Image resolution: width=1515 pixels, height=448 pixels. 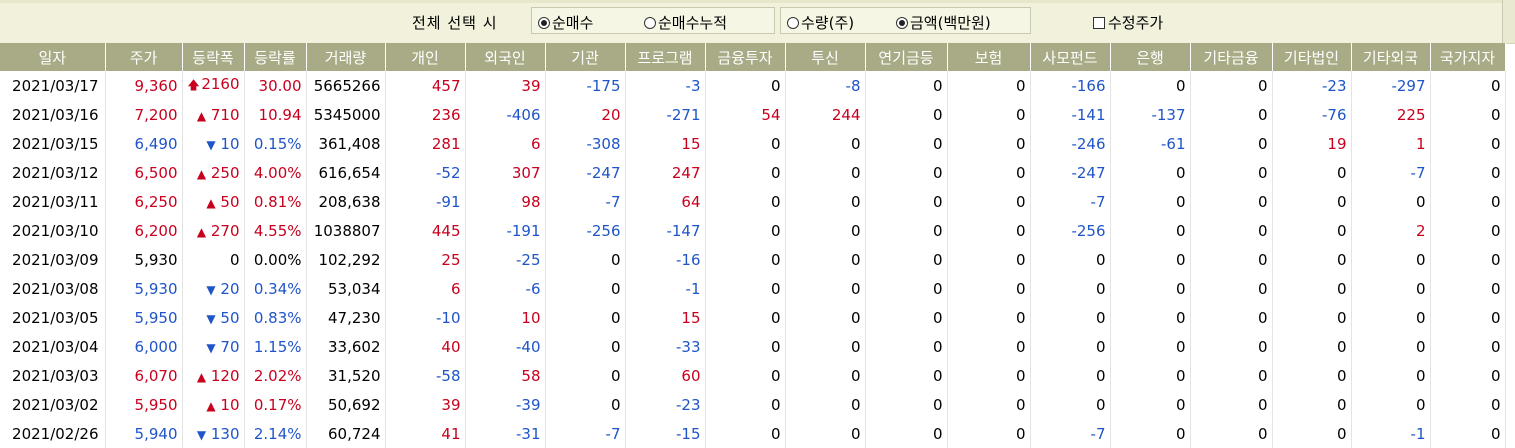 What do you see at coordinates (213, 57) in the screenshot?
I see `column-header: 등락폭` at bounding box center [213, 57].